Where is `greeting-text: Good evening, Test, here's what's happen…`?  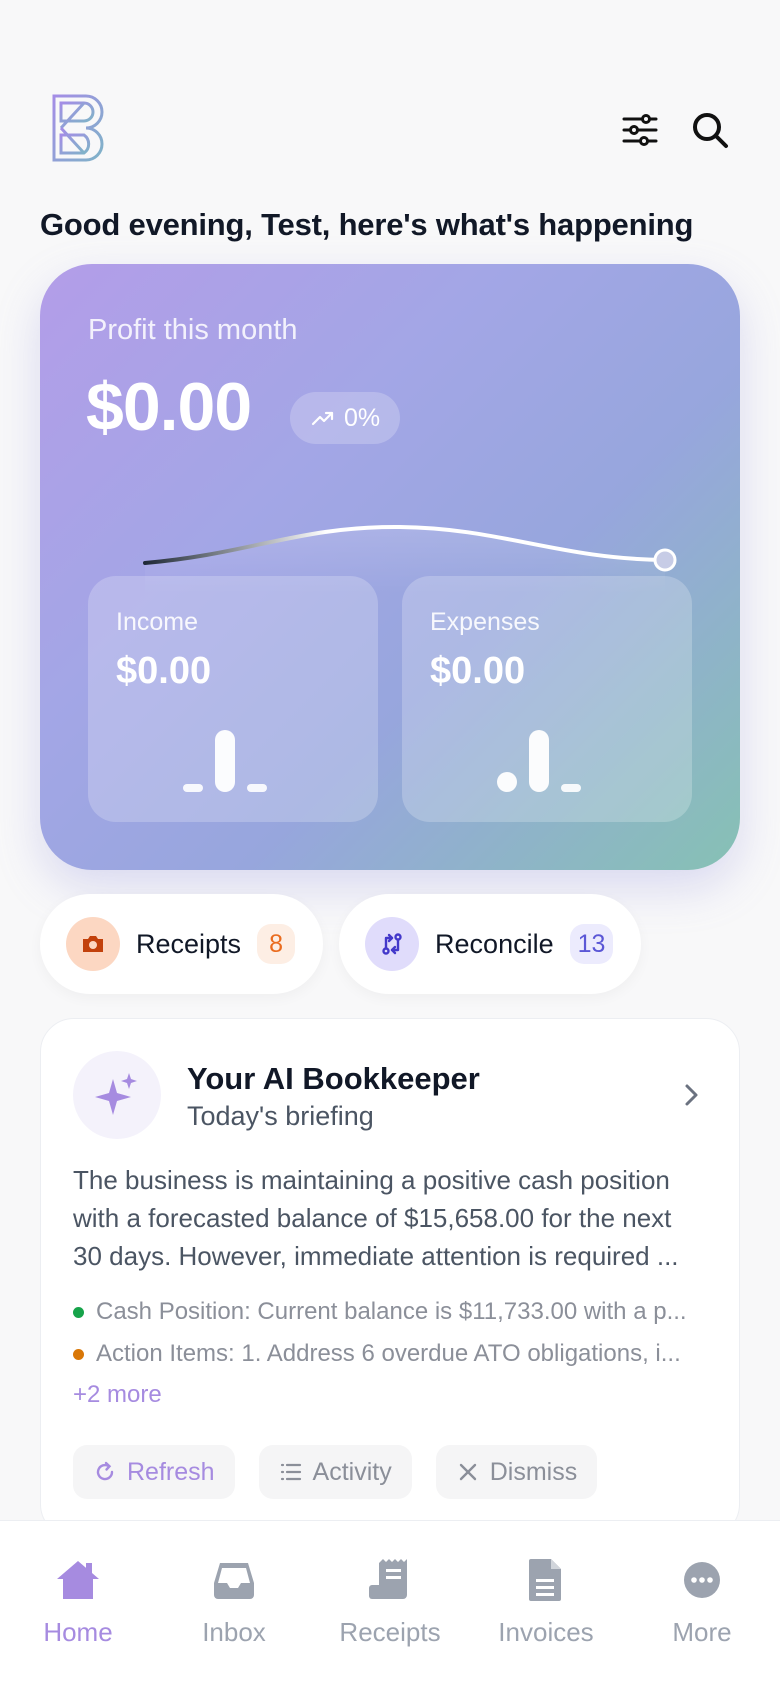 greeting-text: Good evening, Test, here's what's happen… is located at coordinates (367, 224).